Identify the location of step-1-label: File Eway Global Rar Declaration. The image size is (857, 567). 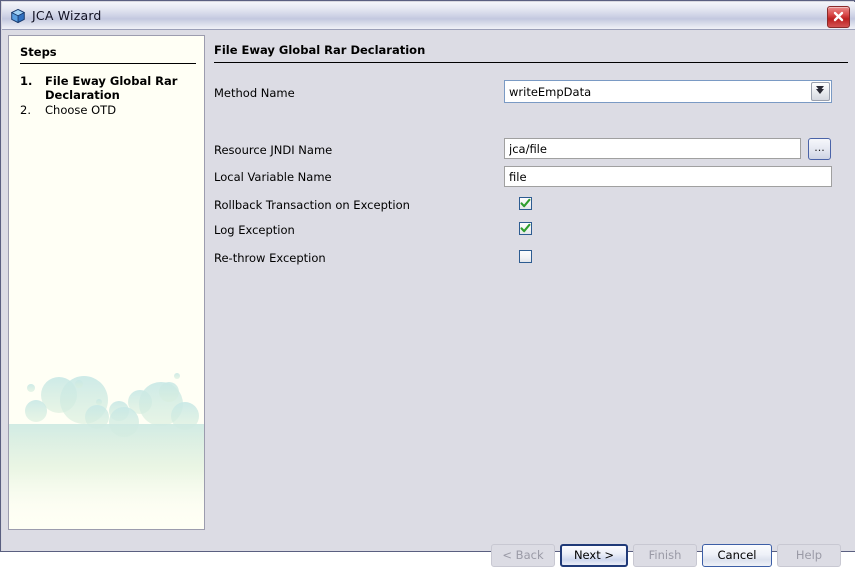
(111, 88).